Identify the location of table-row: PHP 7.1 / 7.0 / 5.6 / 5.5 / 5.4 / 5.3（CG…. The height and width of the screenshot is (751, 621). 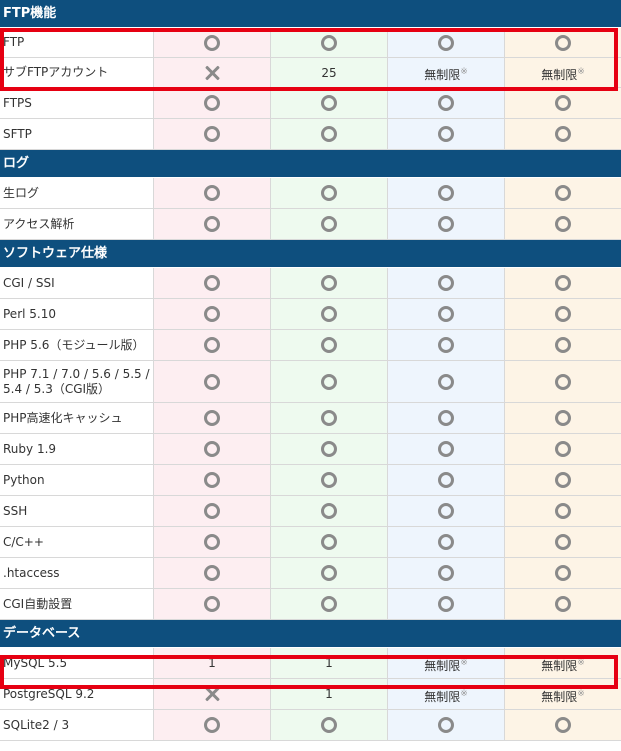
(310, 382).